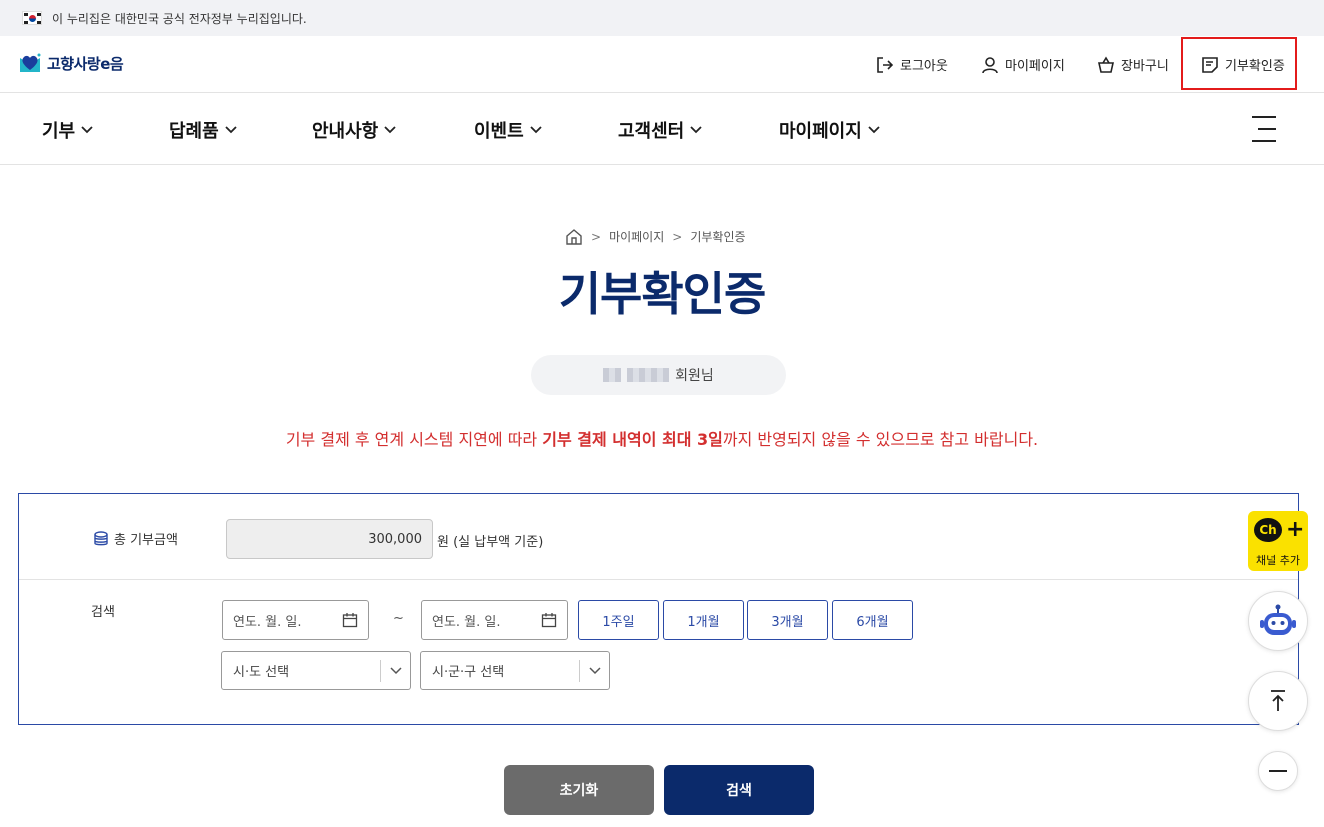 This screenshot has height=827, width=1324. What do you see at coordinates (267, 622) in the screenshot?
I see `start-date-placeholder: 연도. 월. 일.` at bounding box center [267, 622].